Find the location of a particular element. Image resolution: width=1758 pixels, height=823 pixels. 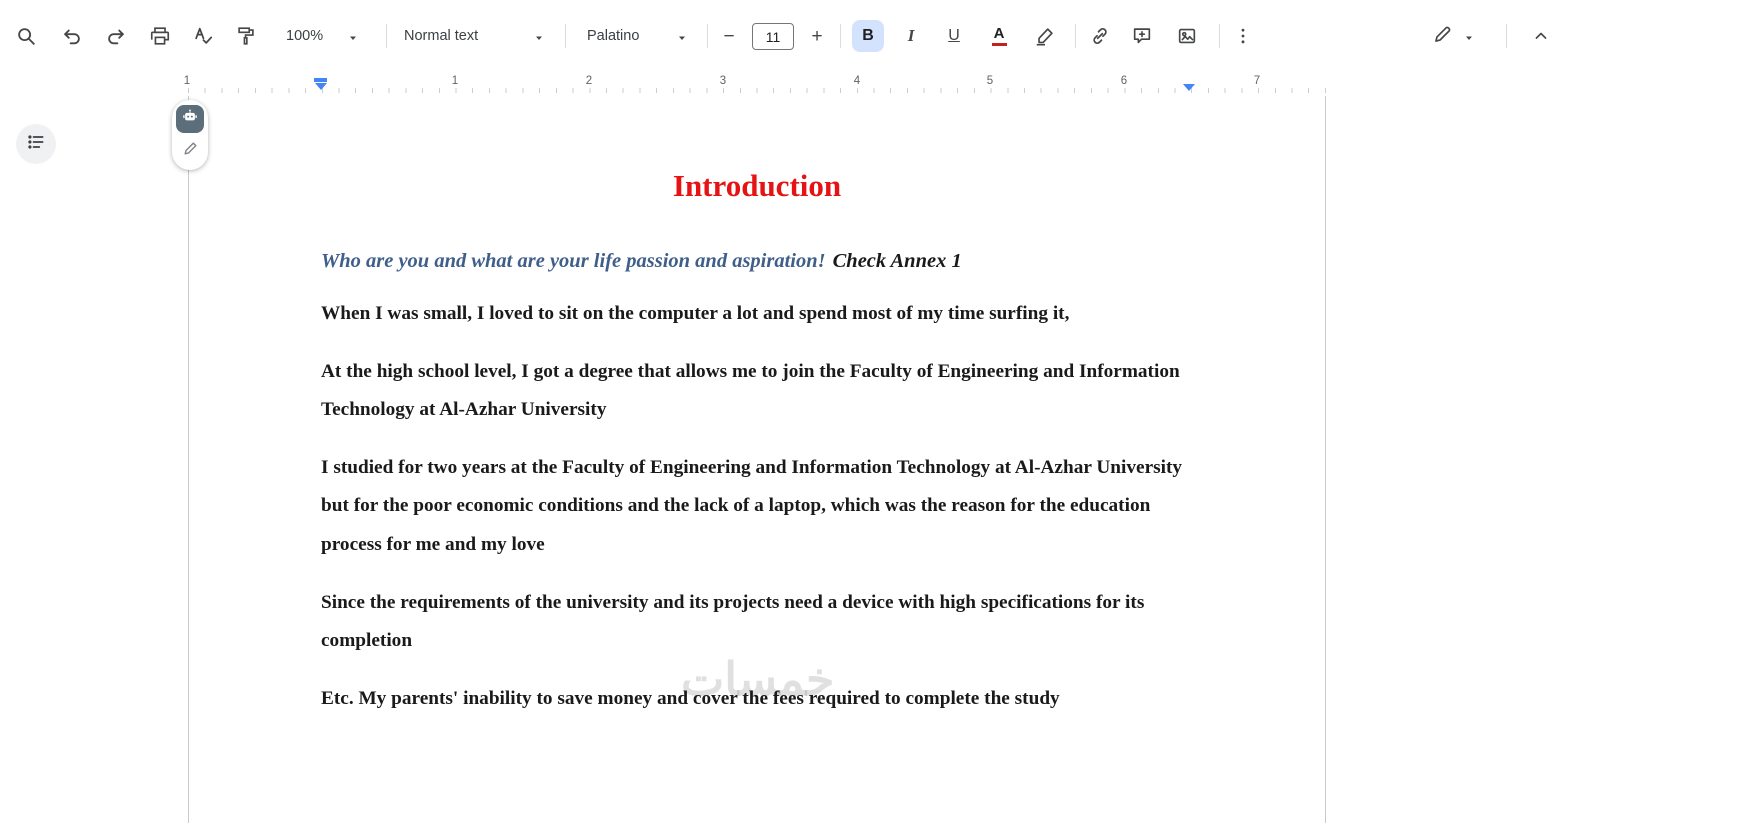

print-icon is located at coordinates (160, 36).